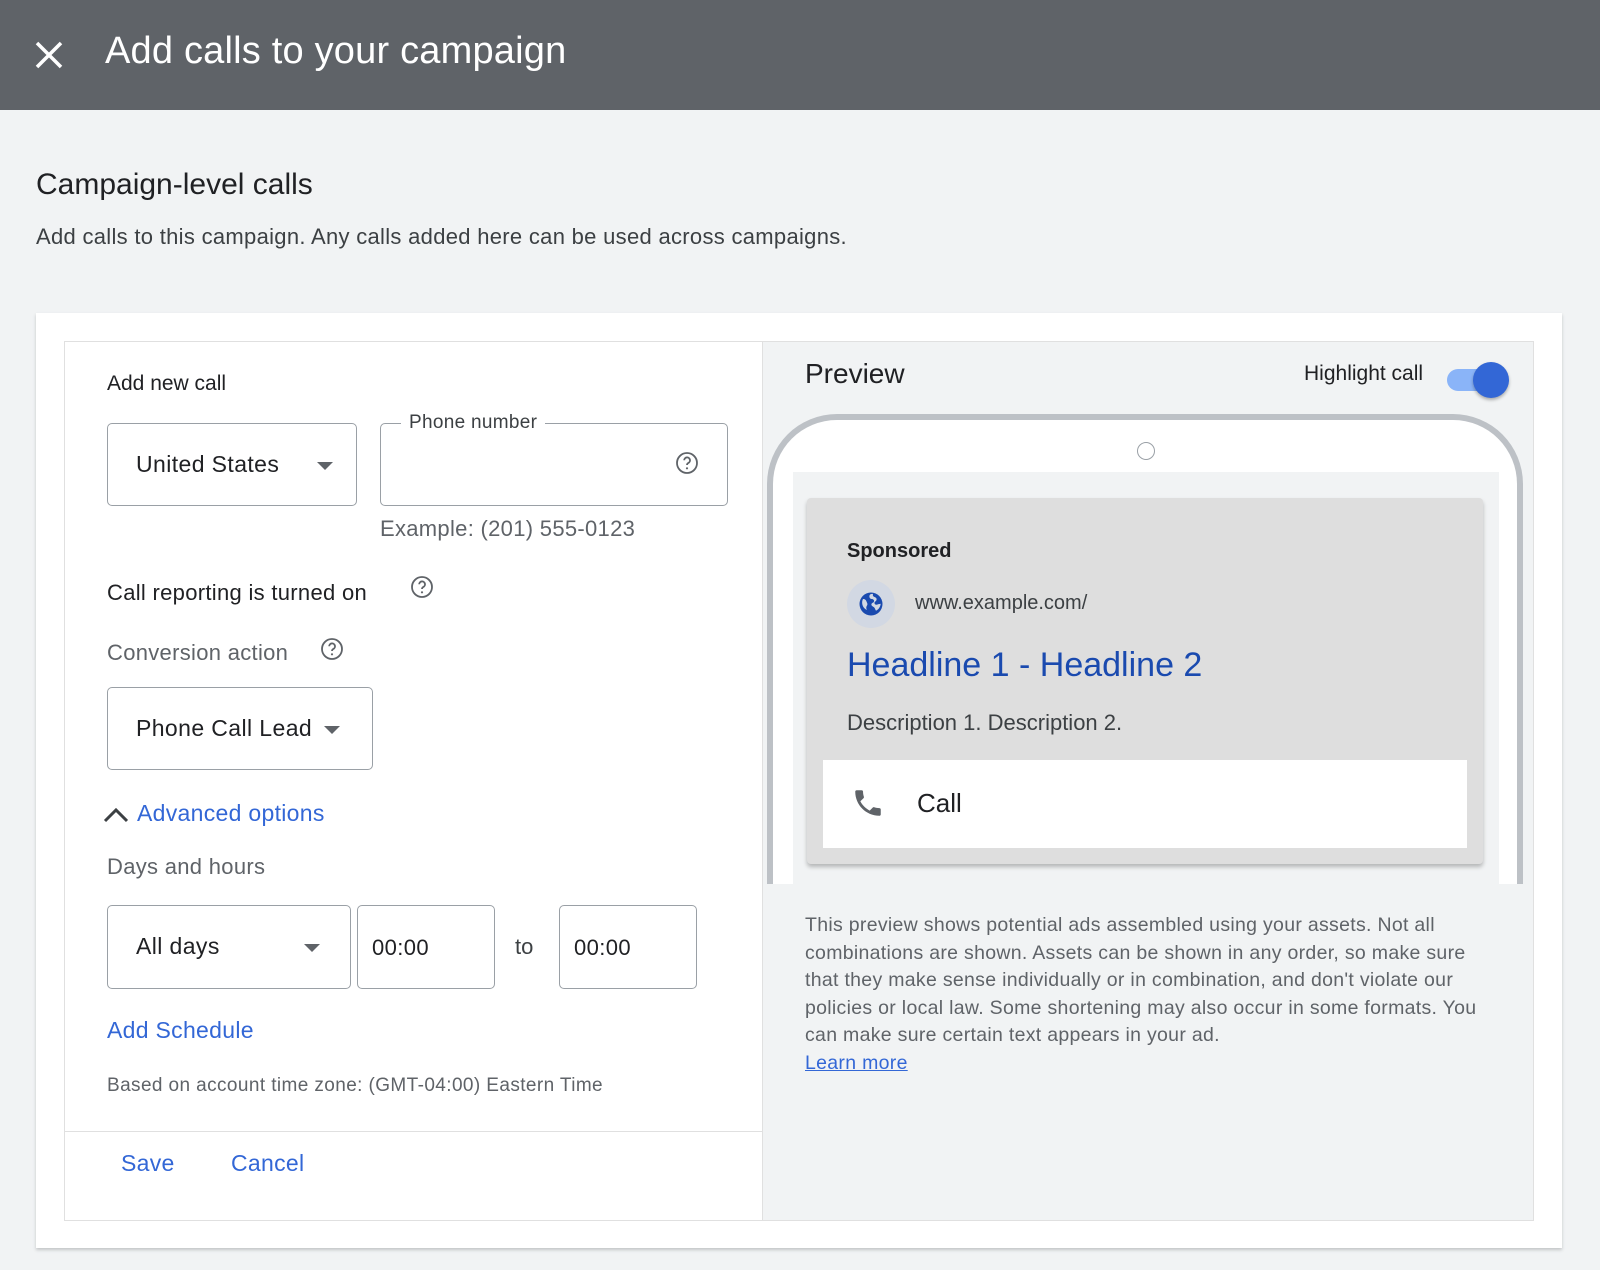 This screenshot has height=1270, width=1600. What do you see at coordinates (508, 528) in the screenshot?
I see `phone-example: Example: (201) 555-0123` at bounding box center [508, 528].